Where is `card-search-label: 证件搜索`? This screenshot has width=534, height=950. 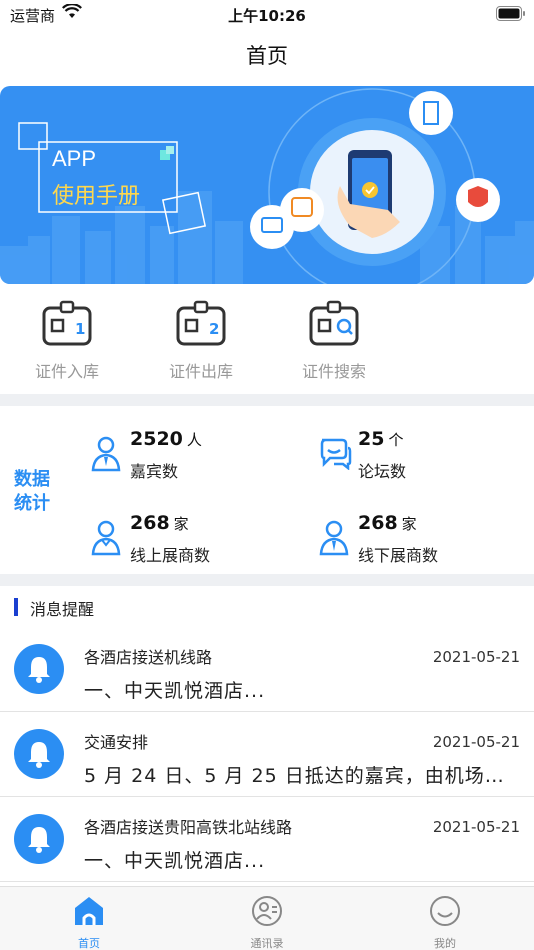
card-search-label: 证件搜索 is located at coordinates (333, 371).